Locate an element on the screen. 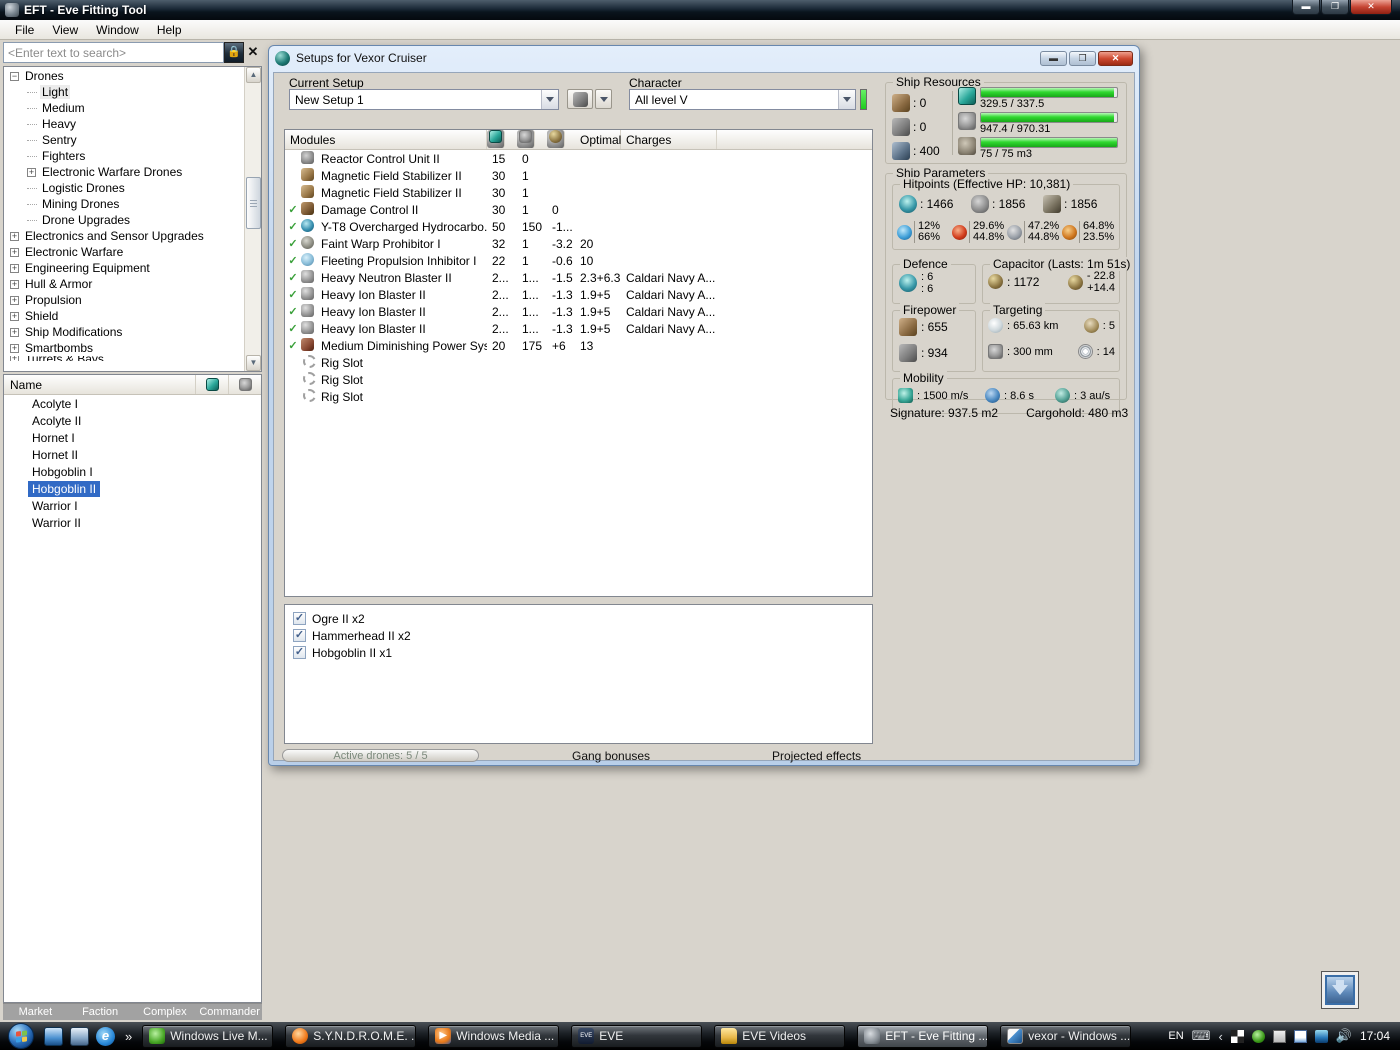 The height and width of the screenshot is (1050, 1400). tree-item-fighters: Fighters is located at coordinates (123, 156).